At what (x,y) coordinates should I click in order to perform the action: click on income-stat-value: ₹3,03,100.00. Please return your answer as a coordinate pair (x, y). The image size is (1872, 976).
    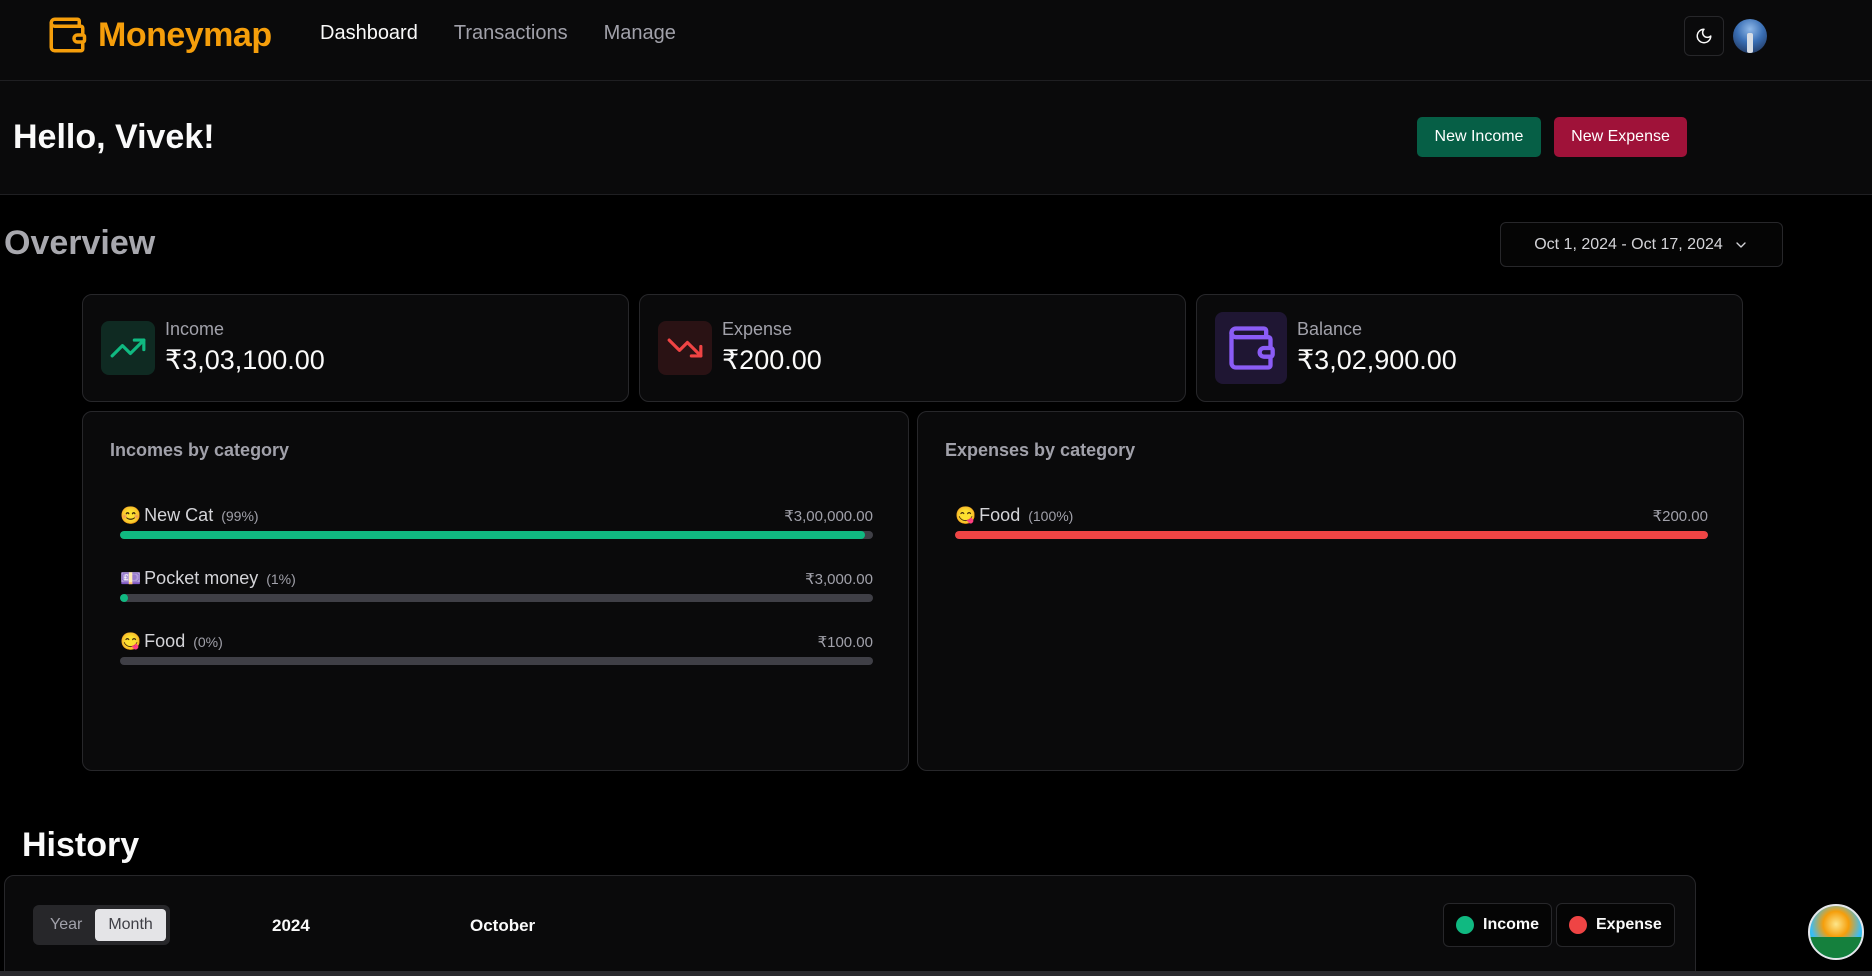
    Looking at the image, I should click on (245, 360).